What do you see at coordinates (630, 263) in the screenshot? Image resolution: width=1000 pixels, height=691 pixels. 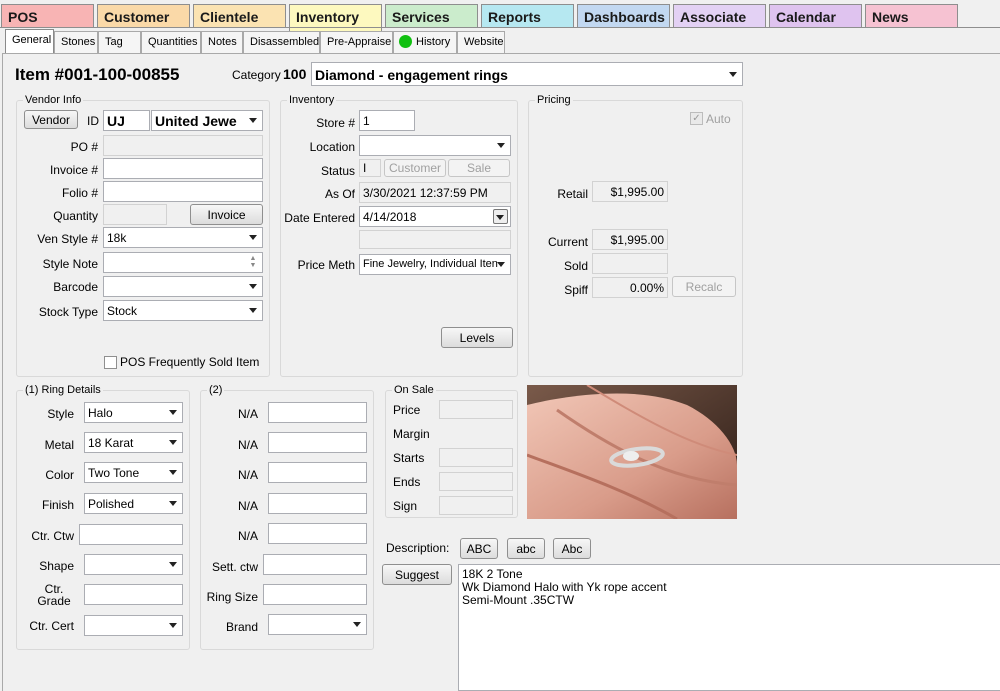 I see `sold-field` at bounding box center [630, 263].